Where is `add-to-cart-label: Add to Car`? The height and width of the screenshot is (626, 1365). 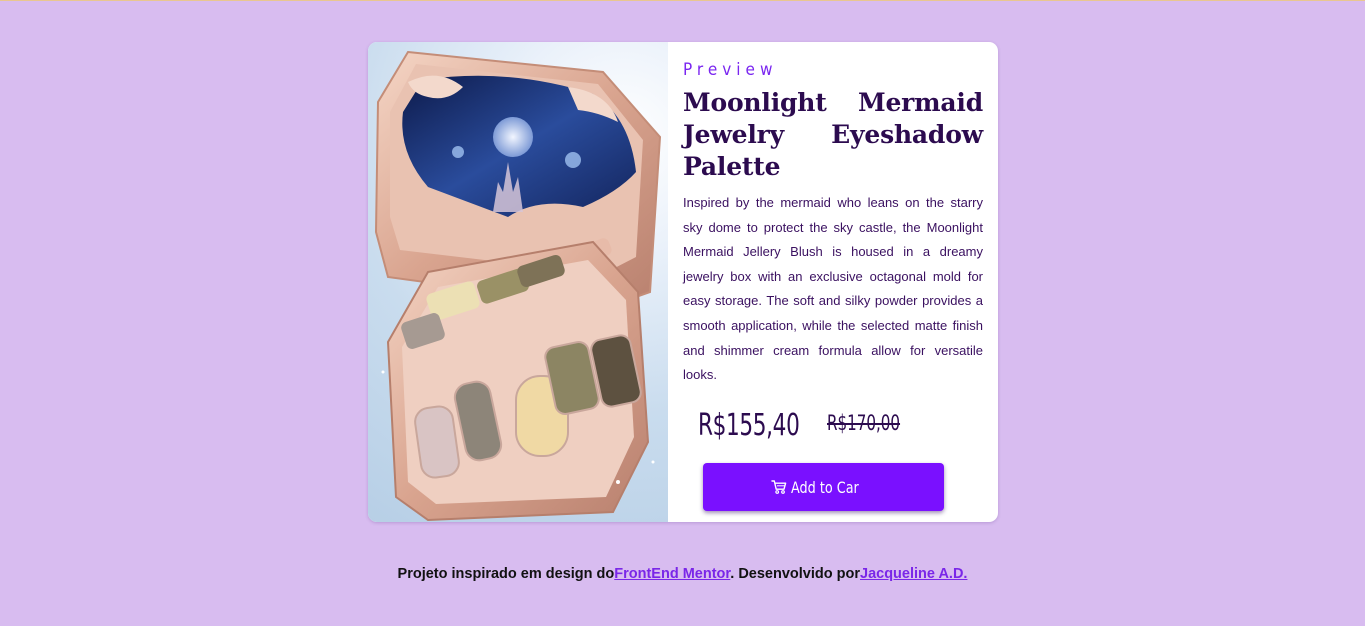 add-to-cart-label: Add to Car is located at coordinates (825, 487).